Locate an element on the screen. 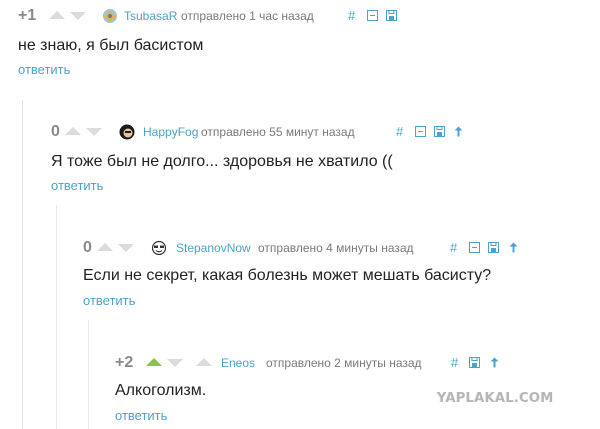  username-link: StepanovNow is located at coordinates (213, 248).